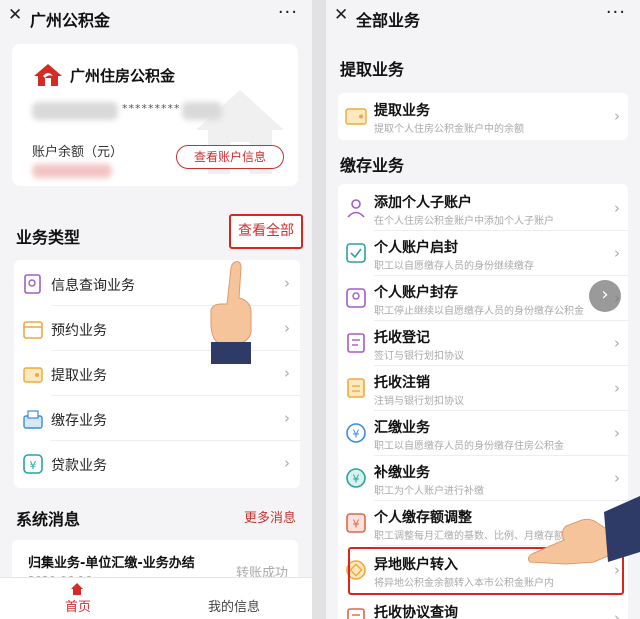 The width and height of the screenshot is (640, 619). What do you see at coordinates (416, 248) in the screenshot?
I see `item-title: 个人账户启封` at bounding box center [416, 248].